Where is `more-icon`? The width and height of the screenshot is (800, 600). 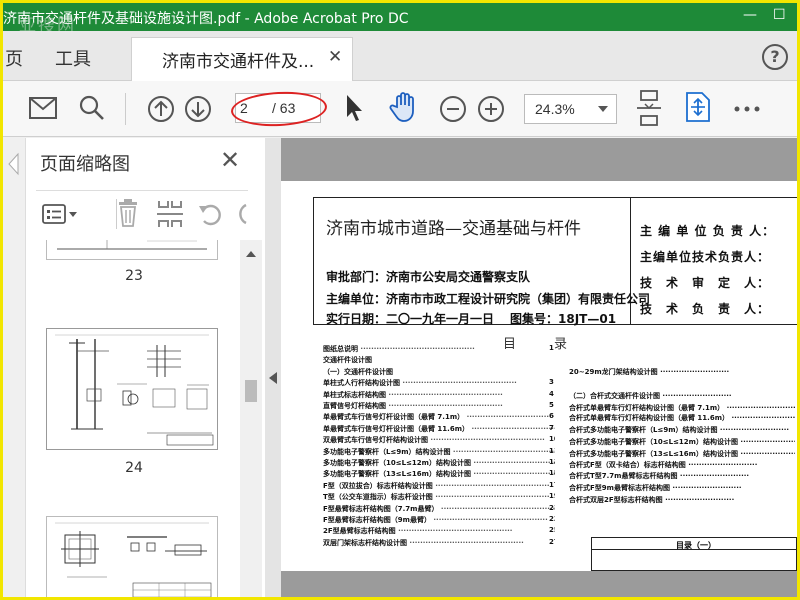 more-icon is located at coordinates (747, 109).